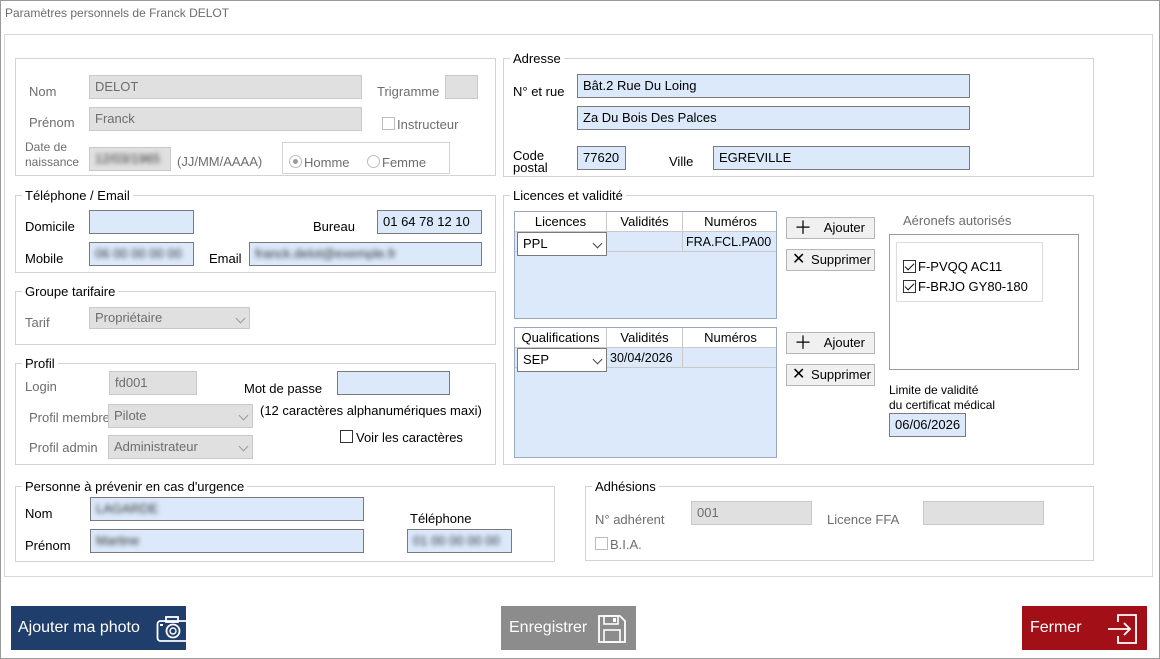 This screenshot has height=659, width=1160. What do you see at coordinates (645, 265) in the screenshot?
I see `licences-table: Licences Validités Numéros FRA.FCL.PA00` at bounding box center [645, 265].